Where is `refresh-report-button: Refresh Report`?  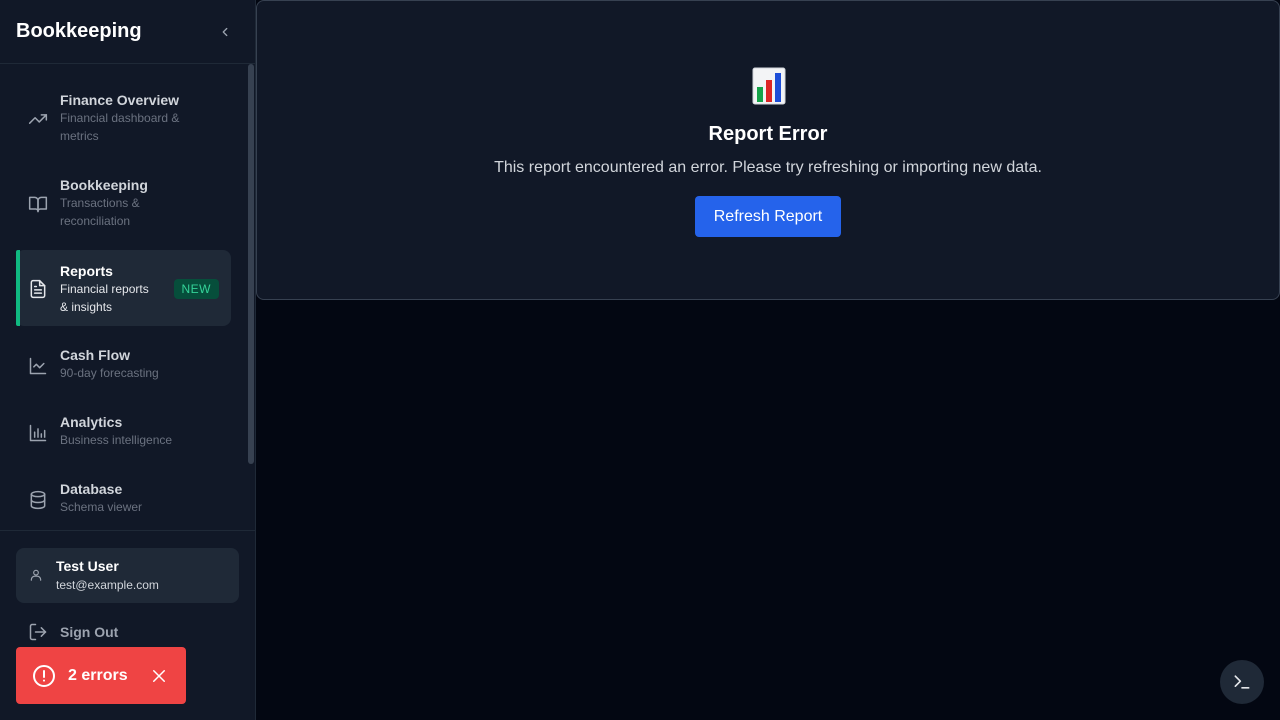 refresh-report-button: Refresh Report is located at coordinates (768, 216).